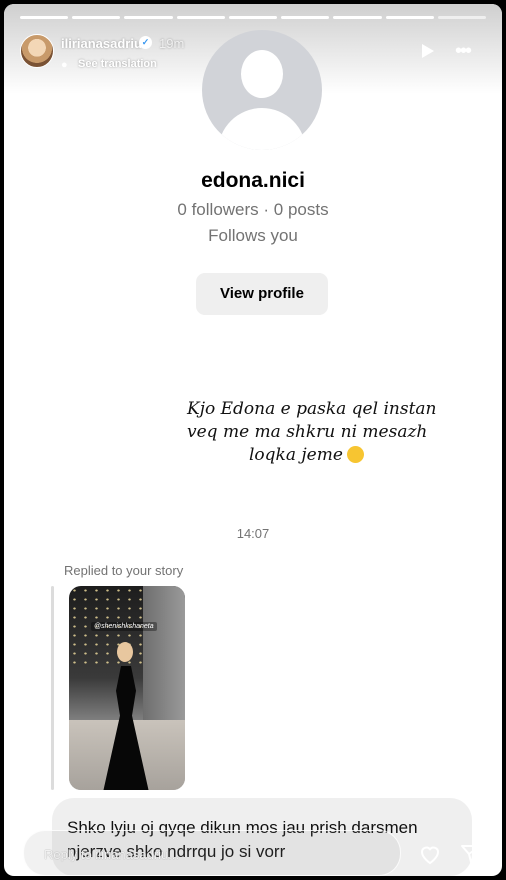  What do you see at coordinates (253, 180) in the screenshot?
I see `profile-username: edona.nici` at bounding box center [253, 180].